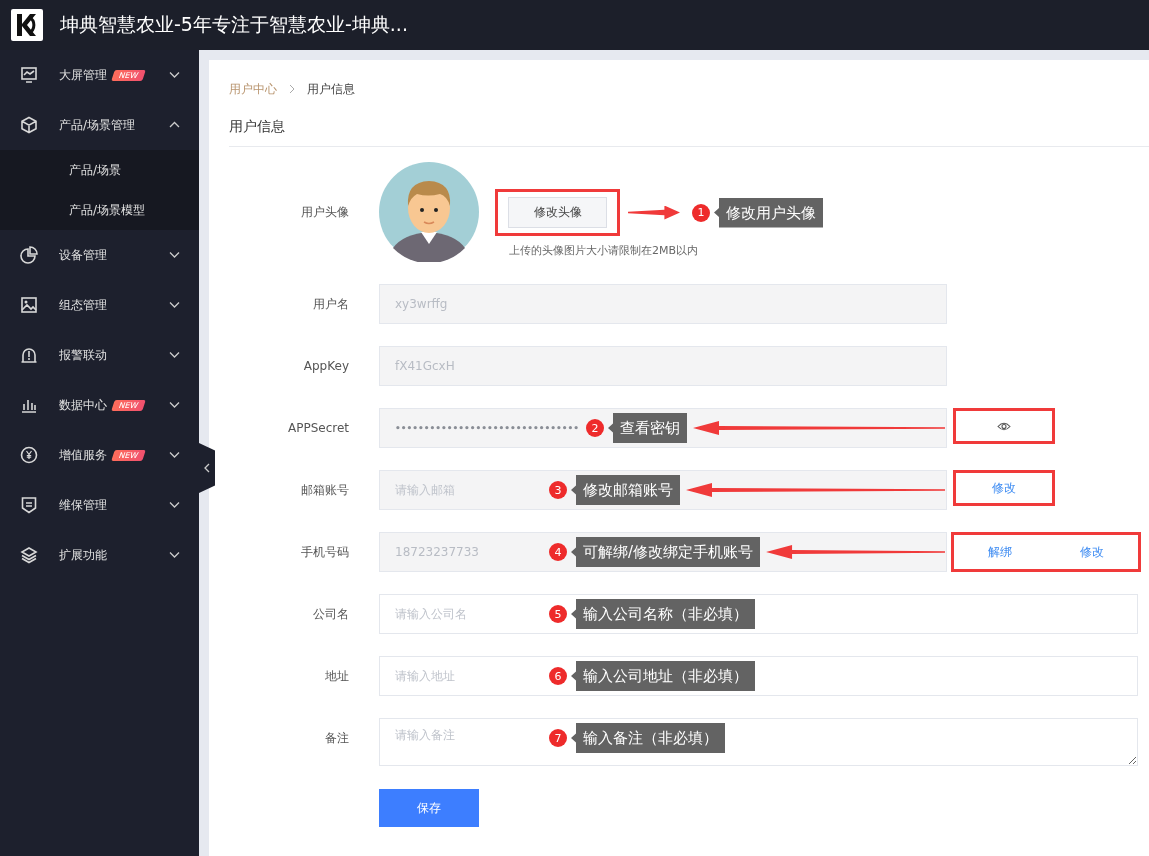 This screenshot has width=1149, height=856. Describe the element at coordinates (99, 170) in the screenshot. I see `submenu-item: 产品/场景` at that location.